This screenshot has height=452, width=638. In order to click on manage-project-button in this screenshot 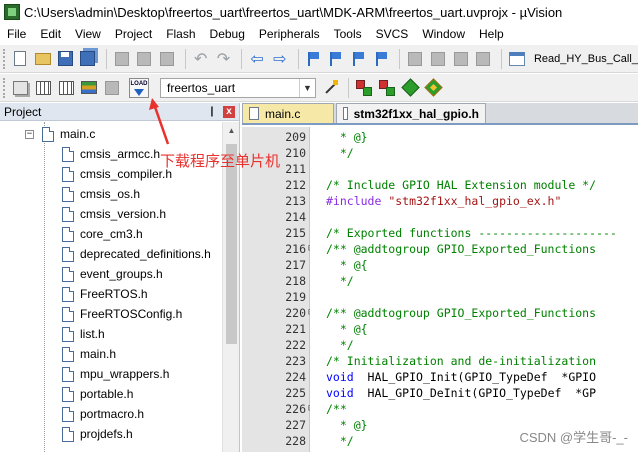, I will do `click(364, 88)`.